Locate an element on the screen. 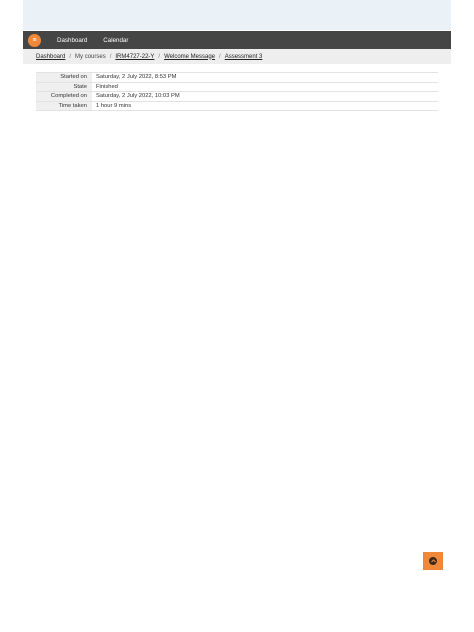 The height and width of the screenshot is (632, 474). top-navbar: ≡ Dashboard Calendar is located at coordinates (237, 40).